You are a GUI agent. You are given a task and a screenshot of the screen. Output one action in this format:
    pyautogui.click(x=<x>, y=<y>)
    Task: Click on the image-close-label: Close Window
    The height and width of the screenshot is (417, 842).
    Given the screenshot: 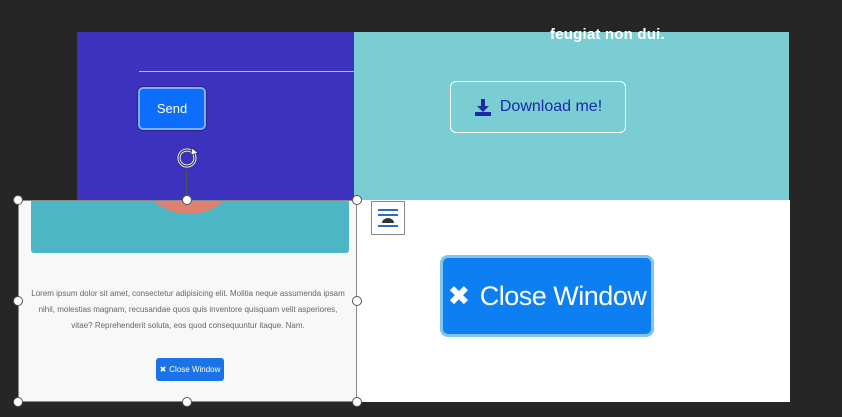 What is the action you would take?
    pyautogui.click(x=195, y=369)
    